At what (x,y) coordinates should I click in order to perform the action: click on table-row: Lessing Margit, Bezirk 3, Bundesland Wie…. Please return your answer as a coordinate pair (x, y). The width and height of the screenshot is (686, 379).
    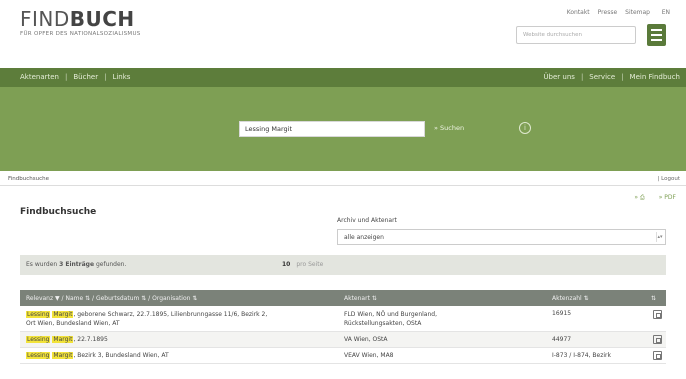
    Looking at the image, I should click on (343, 356).